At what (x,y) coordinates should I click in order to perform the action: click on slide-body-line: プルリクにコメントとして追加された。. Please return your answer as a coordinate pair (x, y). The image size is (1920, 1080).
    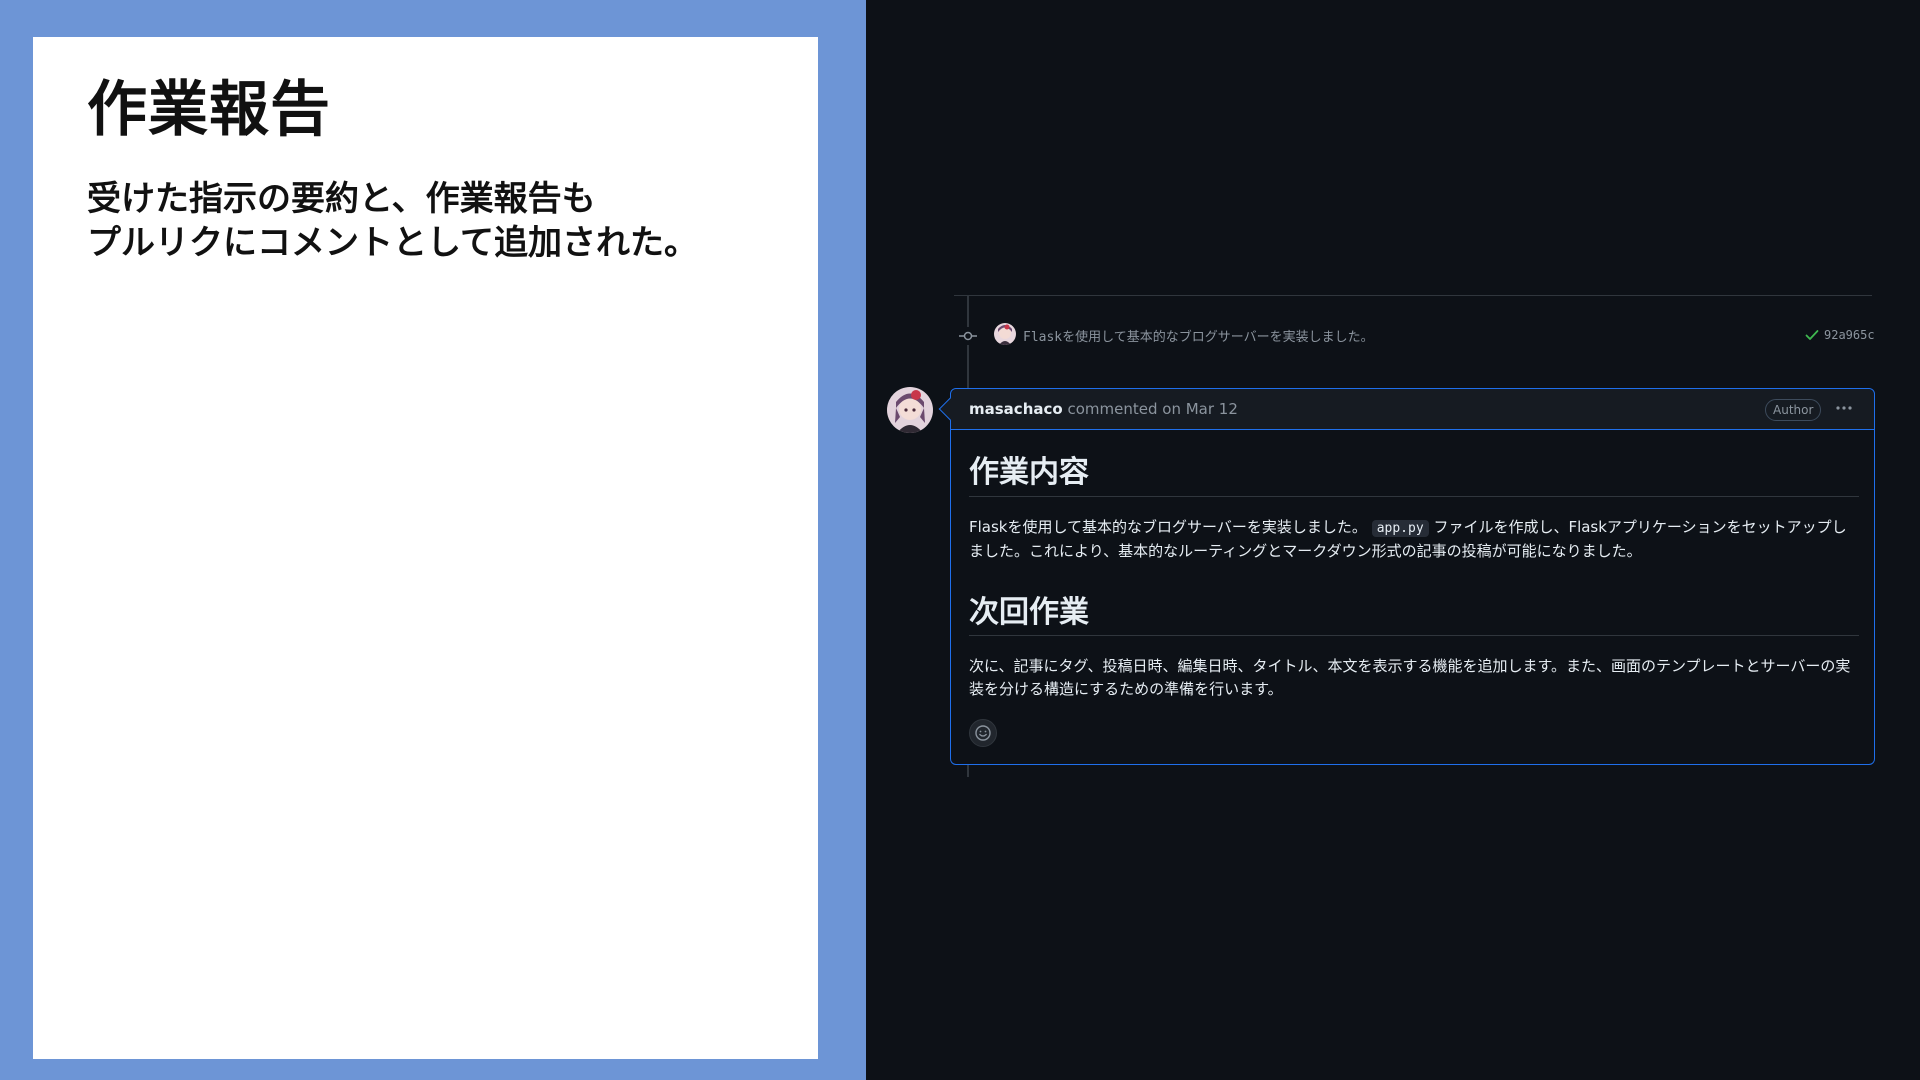
    Looking at the image, I should click on (392, 243).